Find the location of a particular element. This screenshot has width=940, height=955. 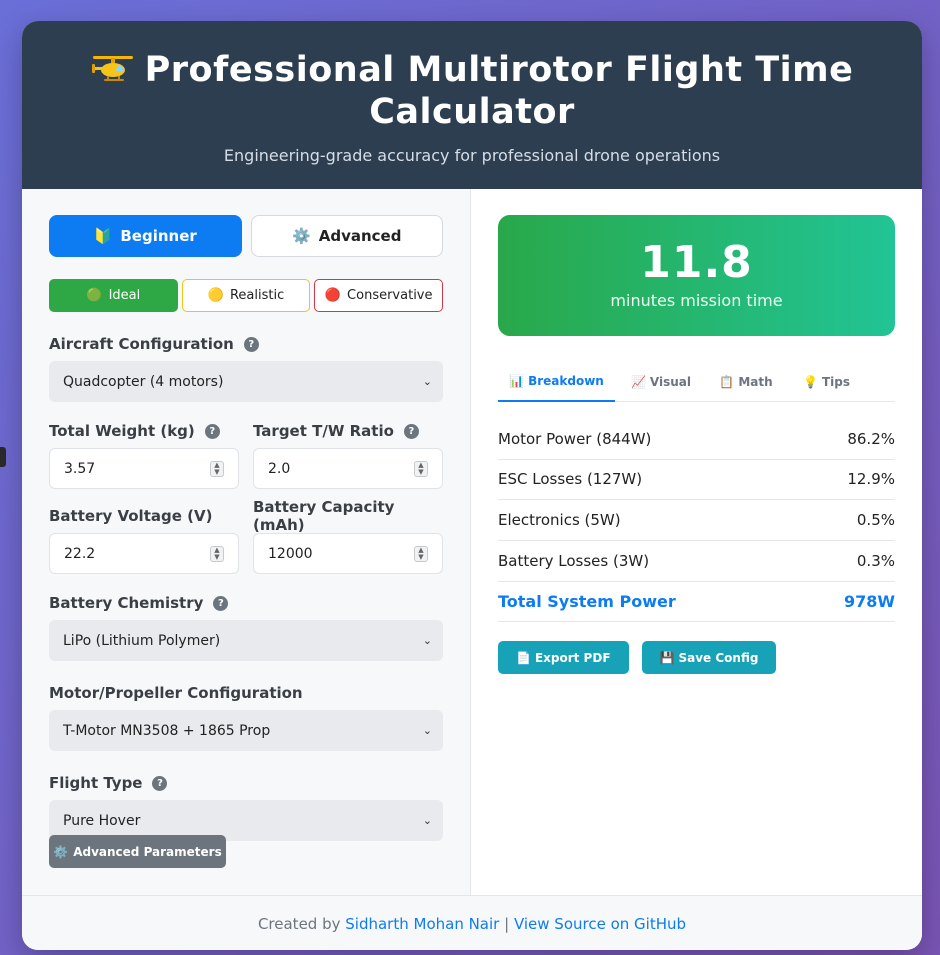

advanced-mode-button: ⚙️ Advanced is located at coordinates (346, 236).